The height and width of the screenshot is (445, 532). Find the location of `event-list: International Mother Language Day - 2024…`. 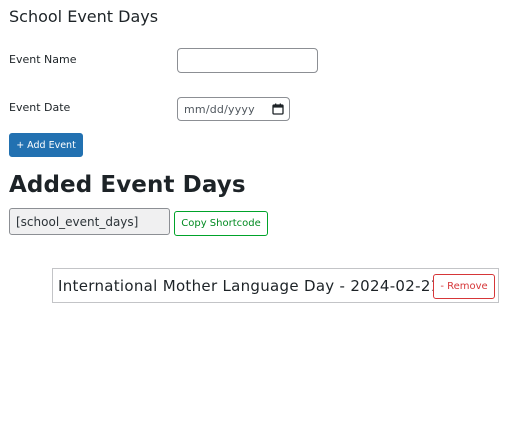

event-list: International Mother Language Day - 2024… is located at coordinates (275, 285).